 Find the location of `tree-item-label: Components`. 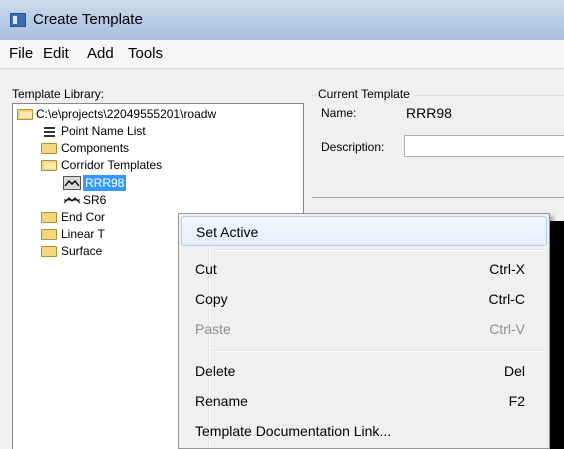

tree-item-label: Components is located at coordinates (95, 148).